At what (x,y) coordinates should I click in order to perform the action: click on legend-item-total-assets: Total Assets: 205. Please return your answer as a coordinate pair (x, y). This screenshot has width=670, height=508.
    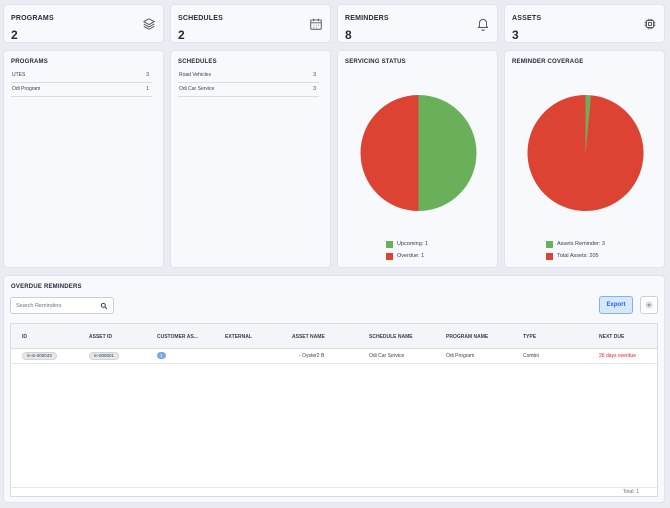
    Looking at the image, I should click on (575, 256).